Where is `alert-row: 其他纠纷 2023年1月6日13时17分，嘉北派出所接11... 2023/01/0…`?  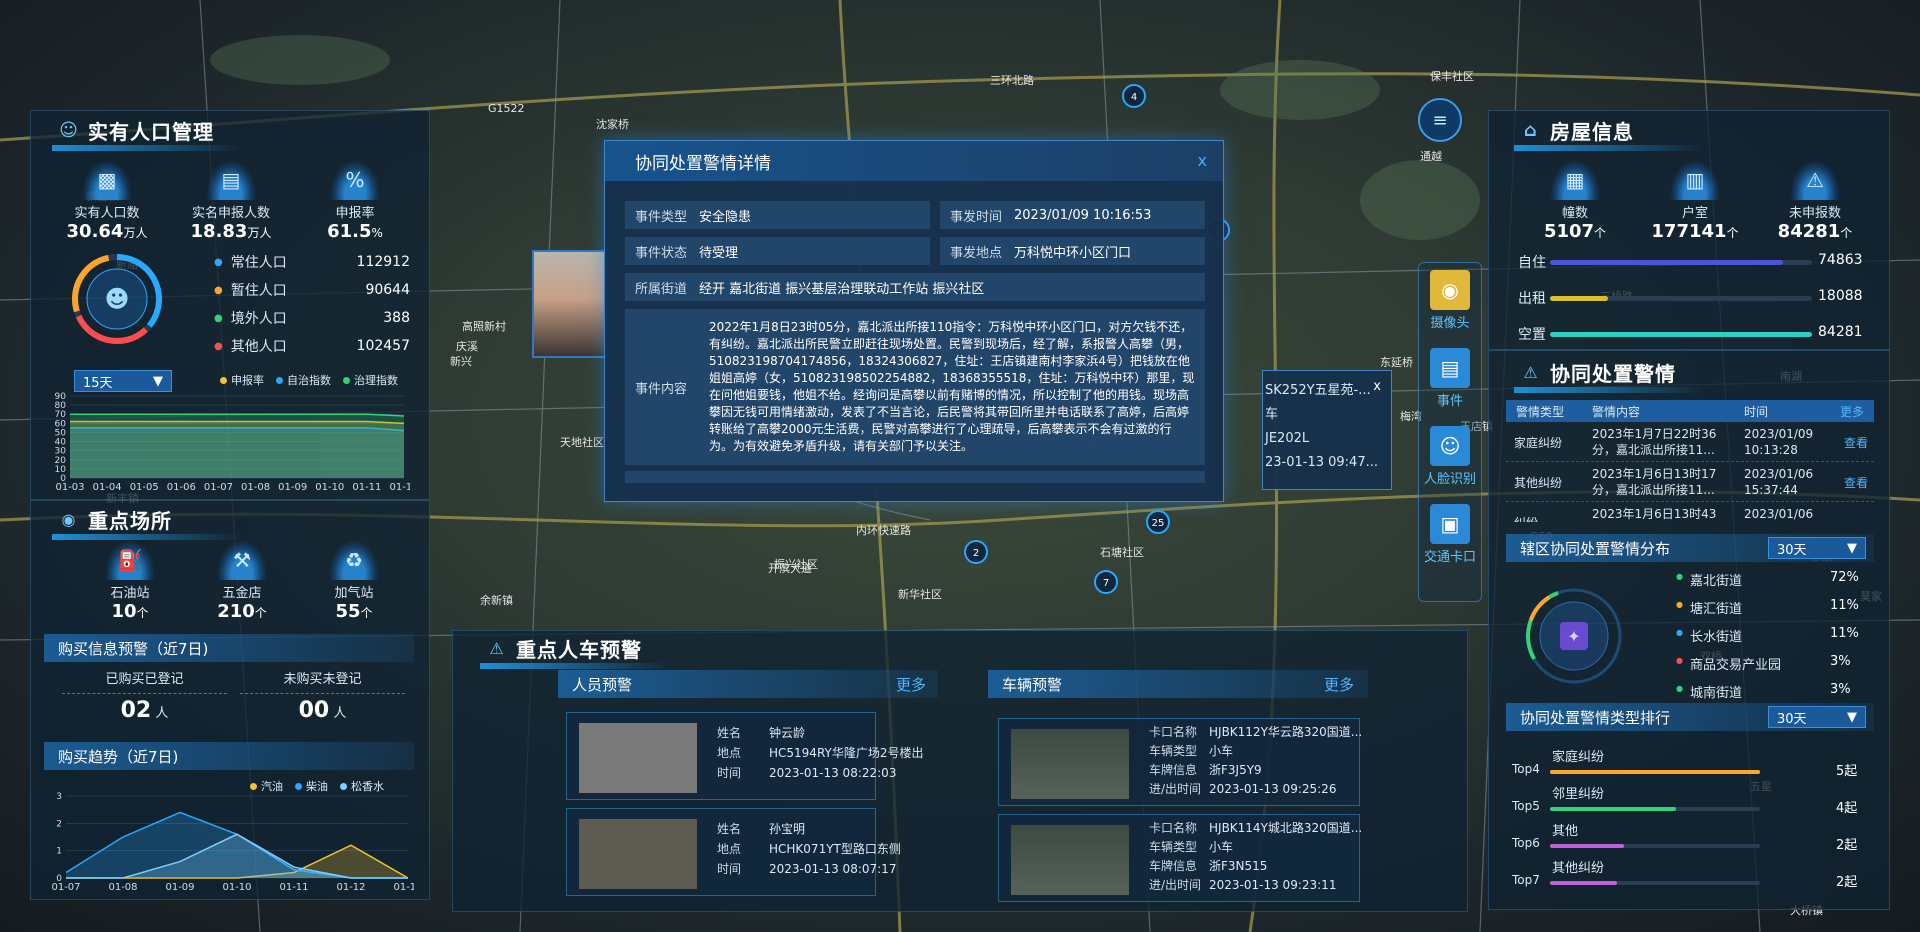 alert-row: 其他纠纷 2023年1月6日13时17分，嘉北派出所接11... 2023/01/0… is located at coordinates (1690, 483).